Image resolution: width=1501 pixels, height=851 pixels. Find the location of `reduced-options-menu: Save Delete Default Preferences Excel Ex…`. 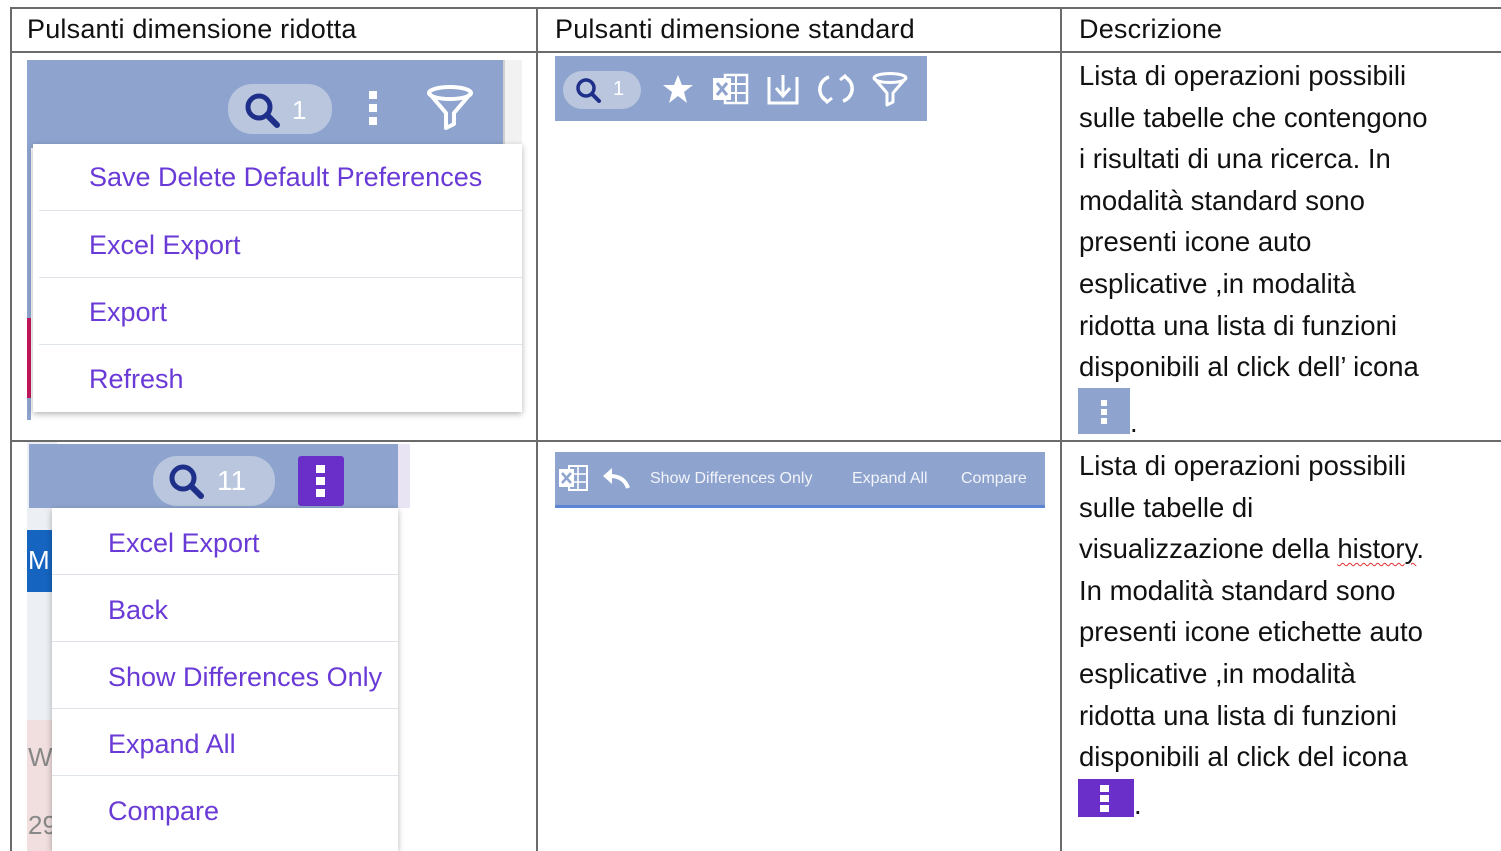

reduced-options-menu: Save Delete Default Preferences Excel Ex… is located at coordinates (277, 278).